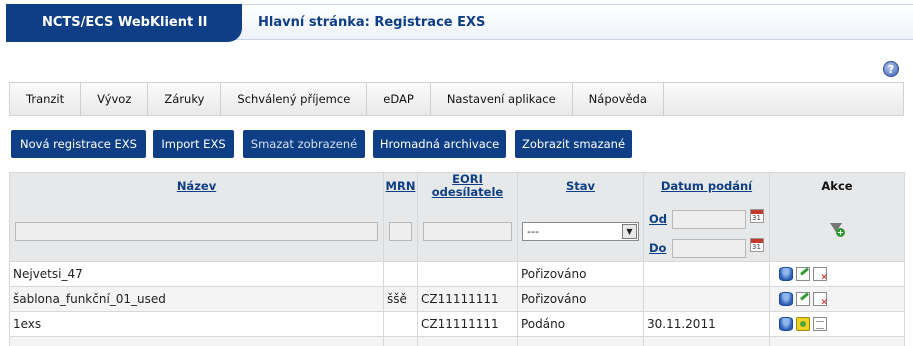 This screenshot has height=346, width=913. Describe the element at coordinates (658, 219) in the screenshot. I see `date-from-label: Od` at that location.